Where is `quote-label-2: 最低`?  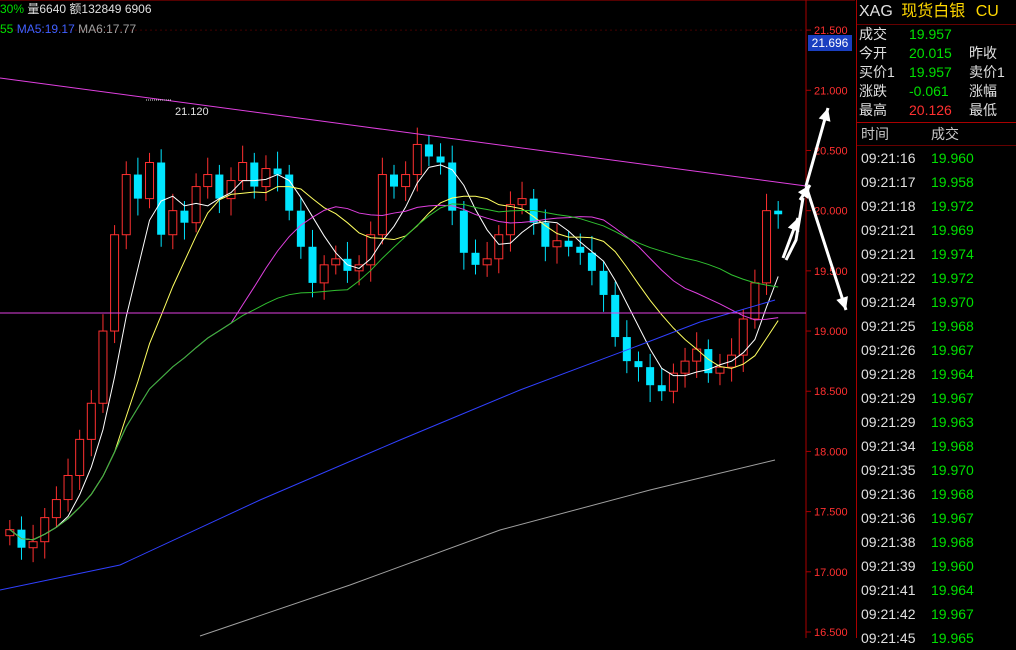 quote-label-2: 最低 is located at coordinates (983, 110).